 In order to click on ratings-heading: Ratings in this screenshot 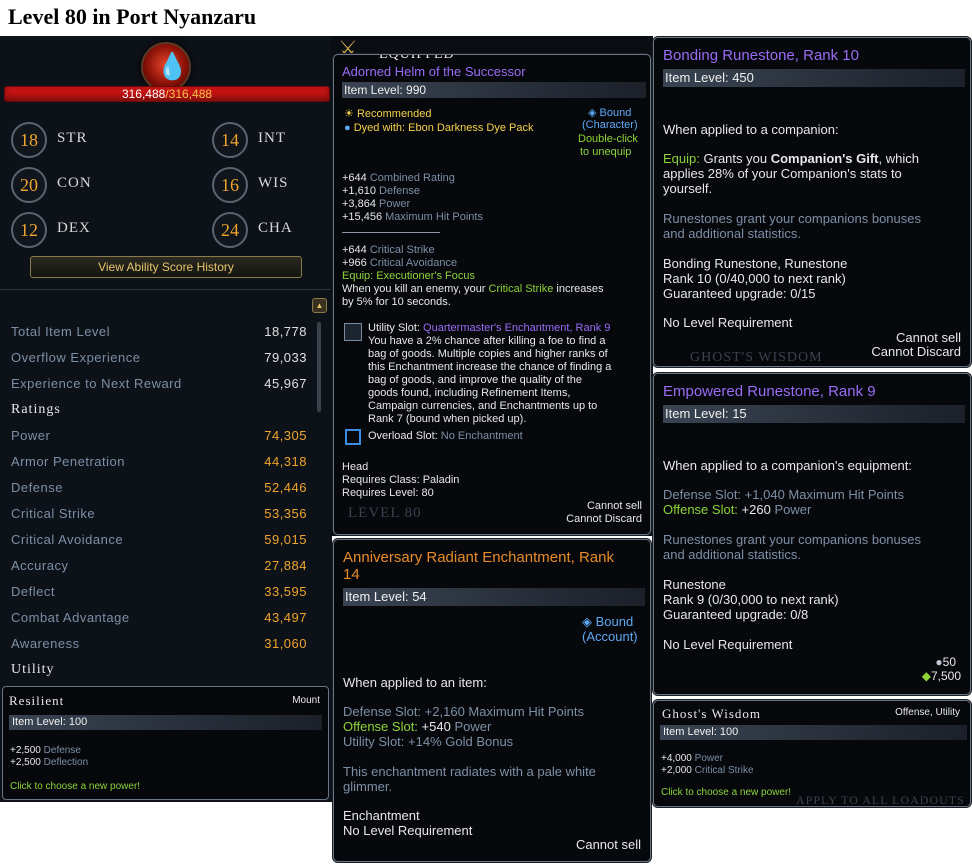, I will do `click(36, 409)`.